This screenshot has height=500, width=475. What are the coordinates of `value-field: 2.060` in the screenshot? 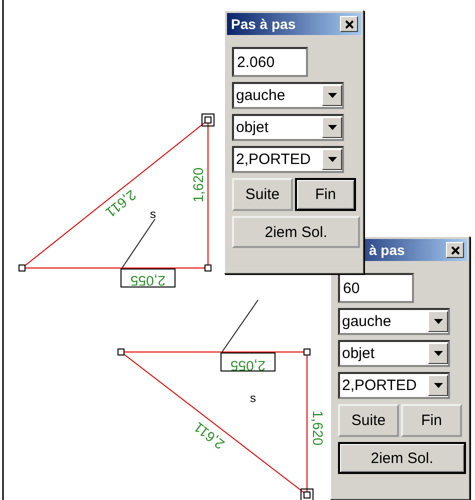 It's located at (270, 62).